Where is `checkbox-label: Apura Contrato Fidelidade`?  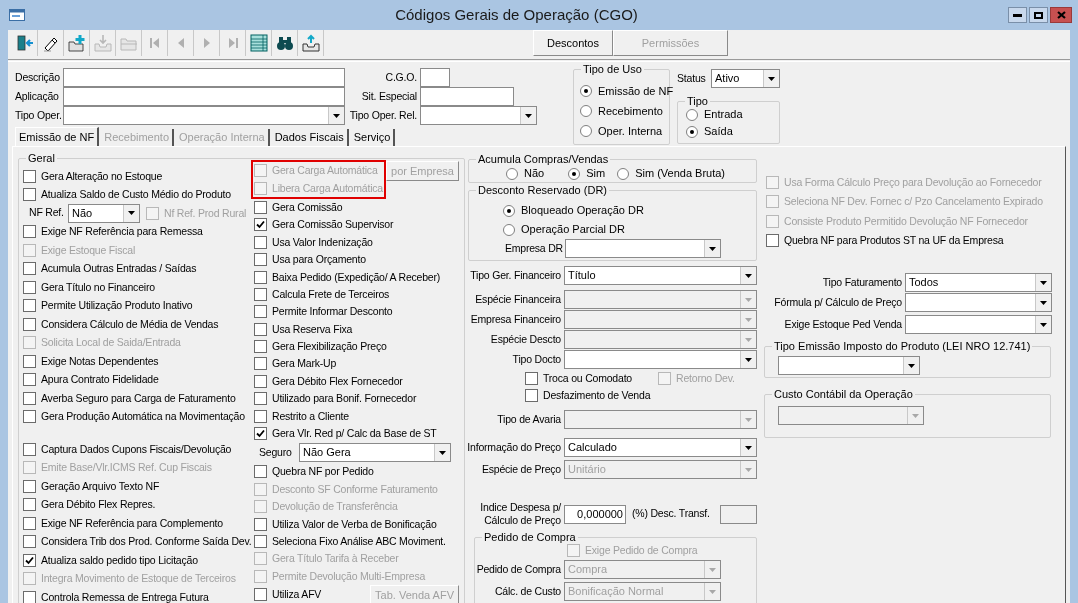
checkbox-label: Apura Contrato Fidelidade is located at coordinates (100, 380).